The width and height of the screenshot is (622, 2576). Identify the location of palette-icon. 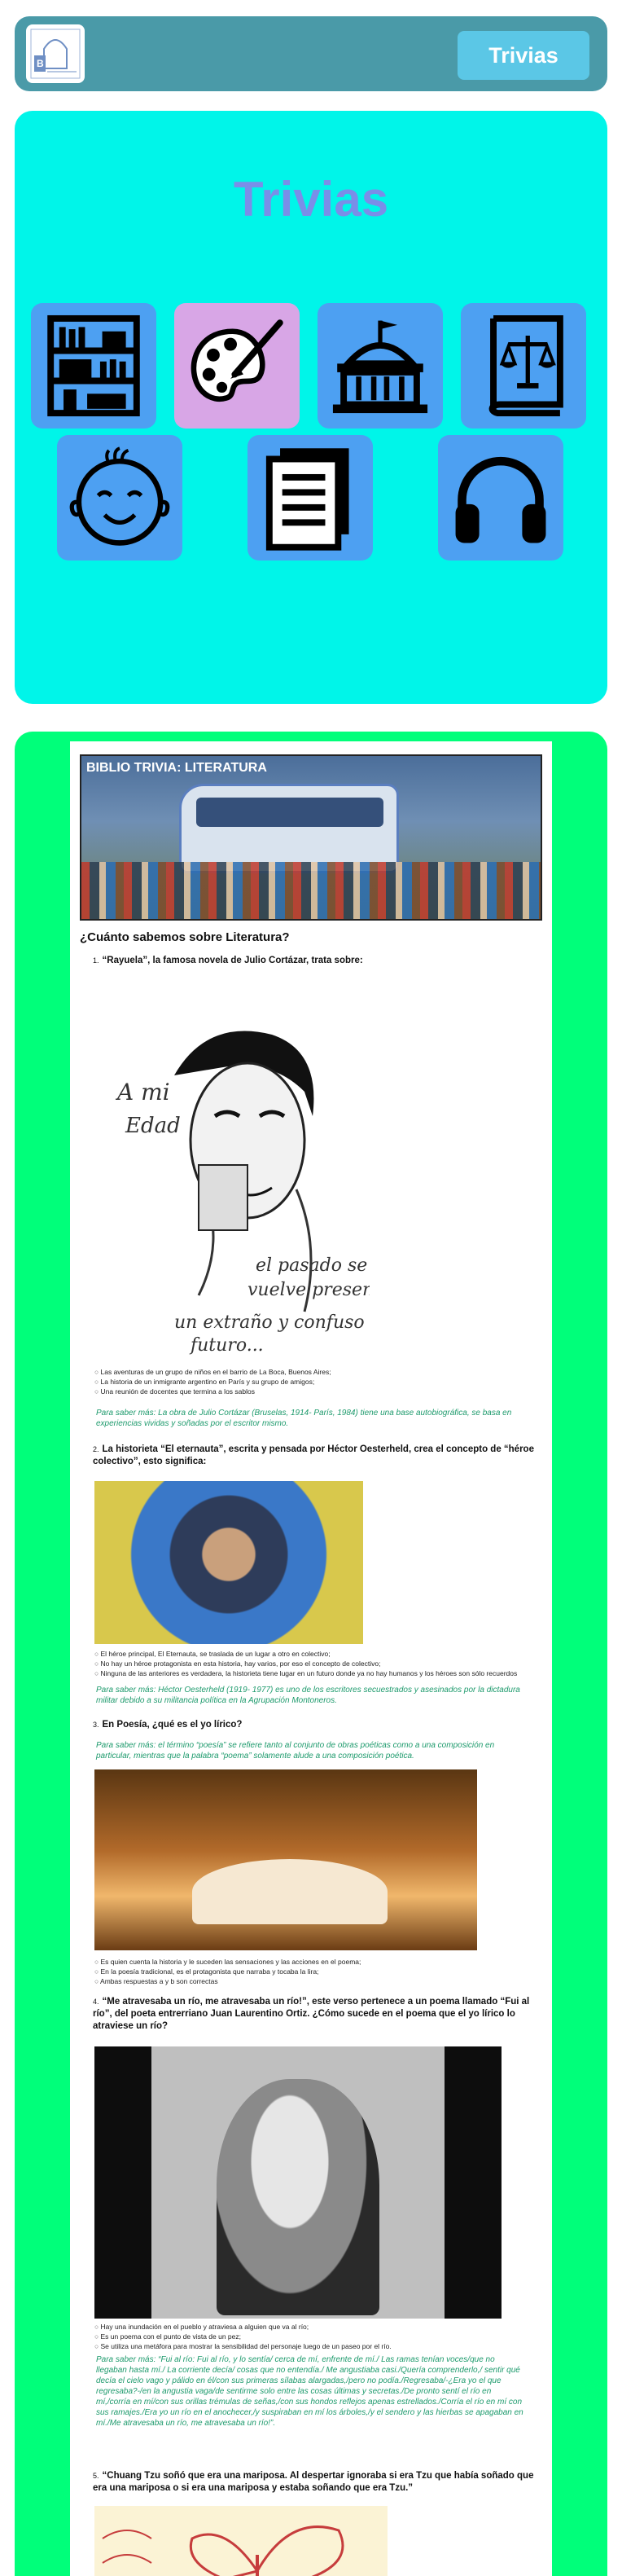
(237, 360).